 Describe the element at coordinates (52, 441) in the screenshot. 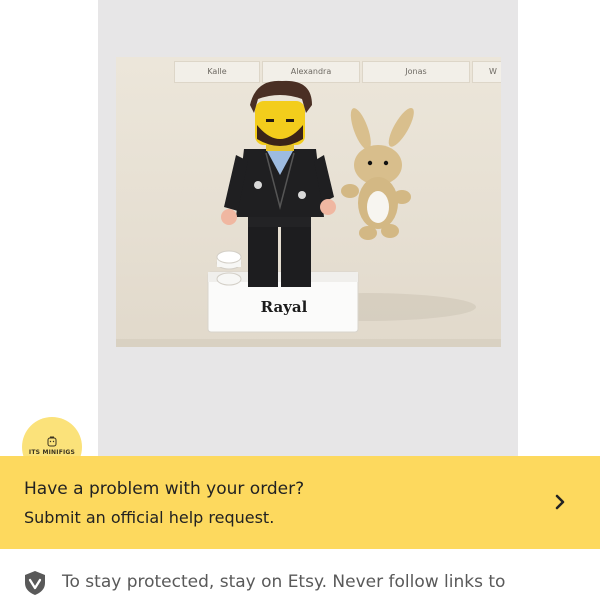

I see `minifig-head-icon` at that location.